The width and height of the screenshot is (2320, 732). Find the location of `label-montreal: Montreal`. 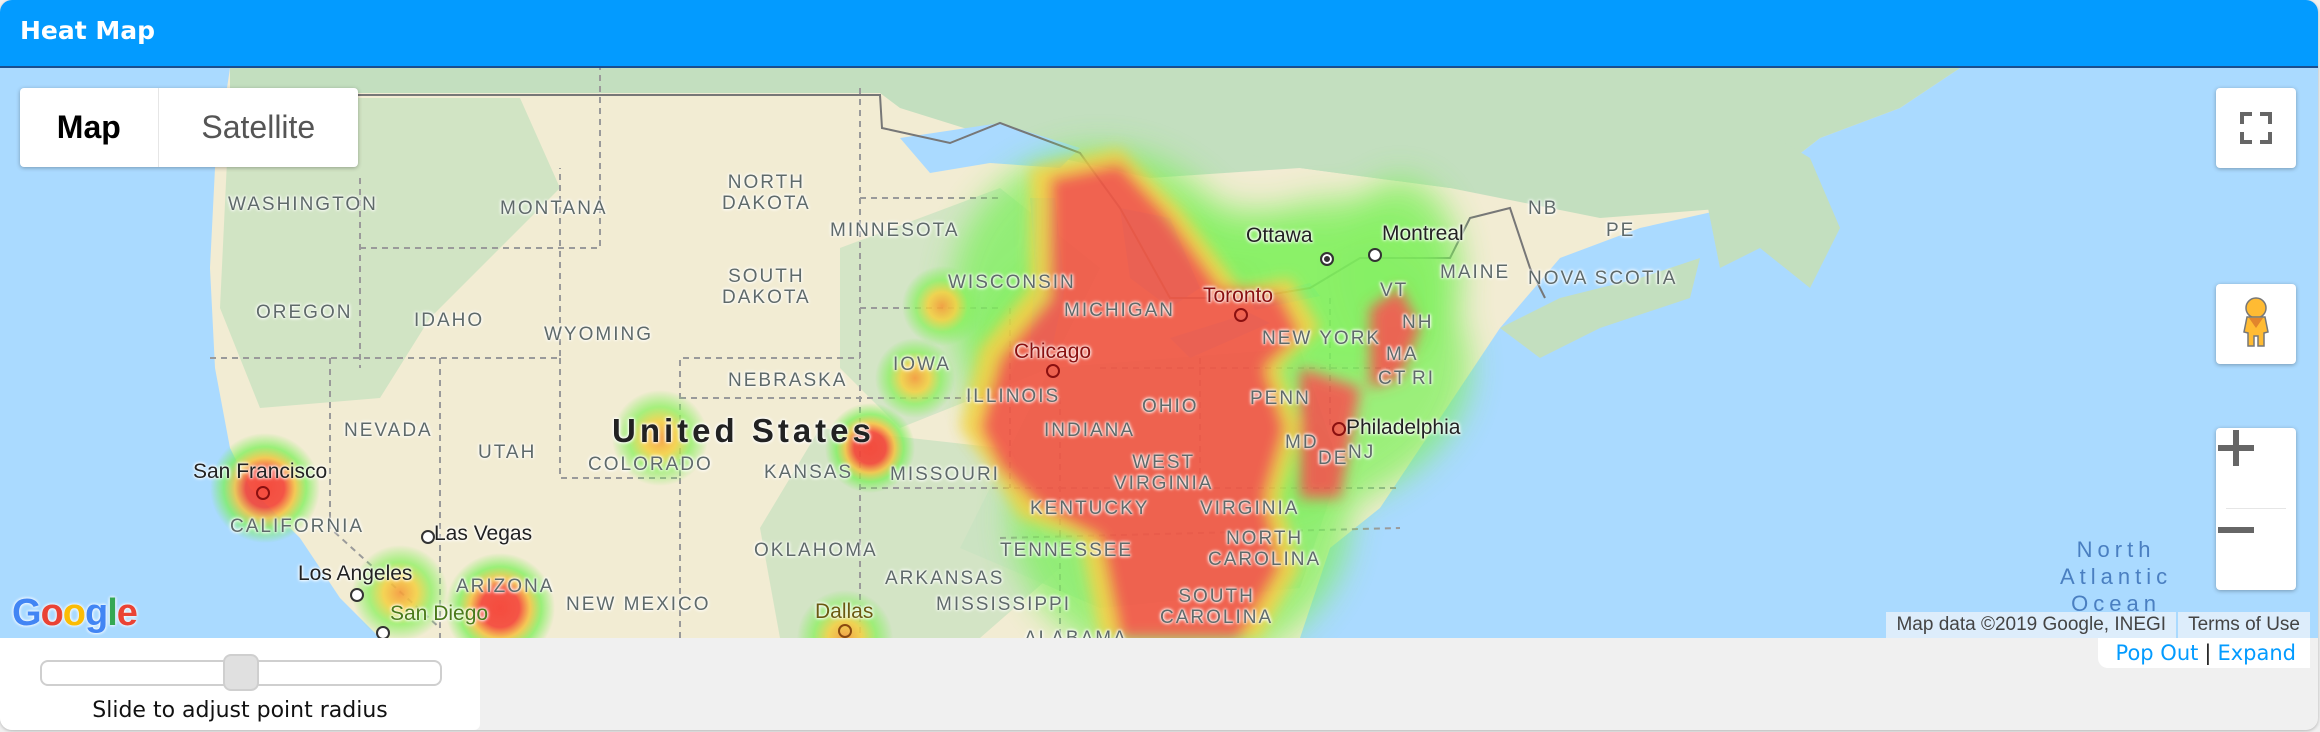

label-montreal: Montreal is located at coordinates (1423, 233).